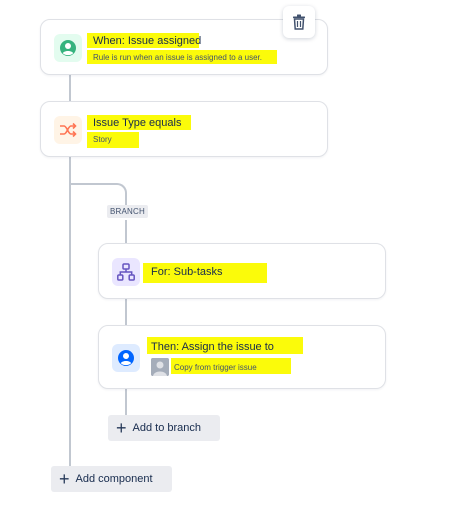 Image resolution: width=476 pixels, height=518 pixels. I want to click on trigger-icon-tile, so click(68, 48).